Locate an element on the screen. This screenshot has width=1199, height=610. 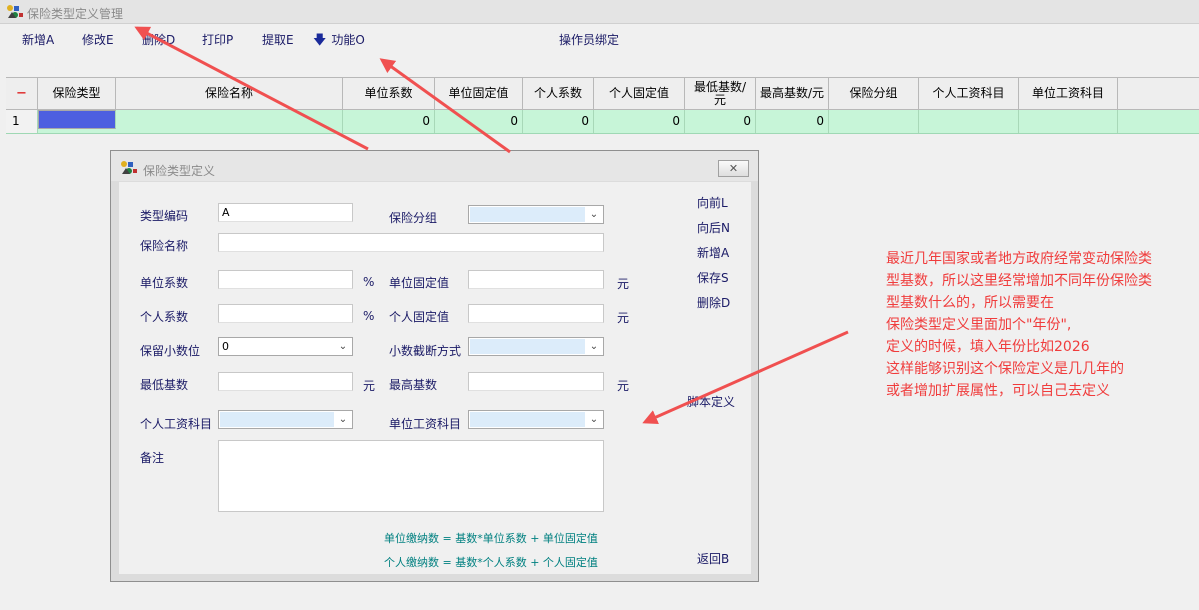
arrow-to-dialog is located at coordinates (745, 377).